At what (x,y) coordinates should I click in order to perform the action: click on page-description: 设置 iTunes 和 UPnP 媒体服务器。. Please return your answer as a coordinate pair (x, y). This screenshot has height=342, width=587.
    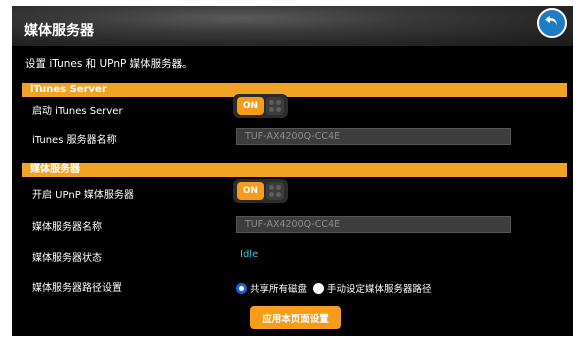
    Looking at the image, I should click on (109, 64).